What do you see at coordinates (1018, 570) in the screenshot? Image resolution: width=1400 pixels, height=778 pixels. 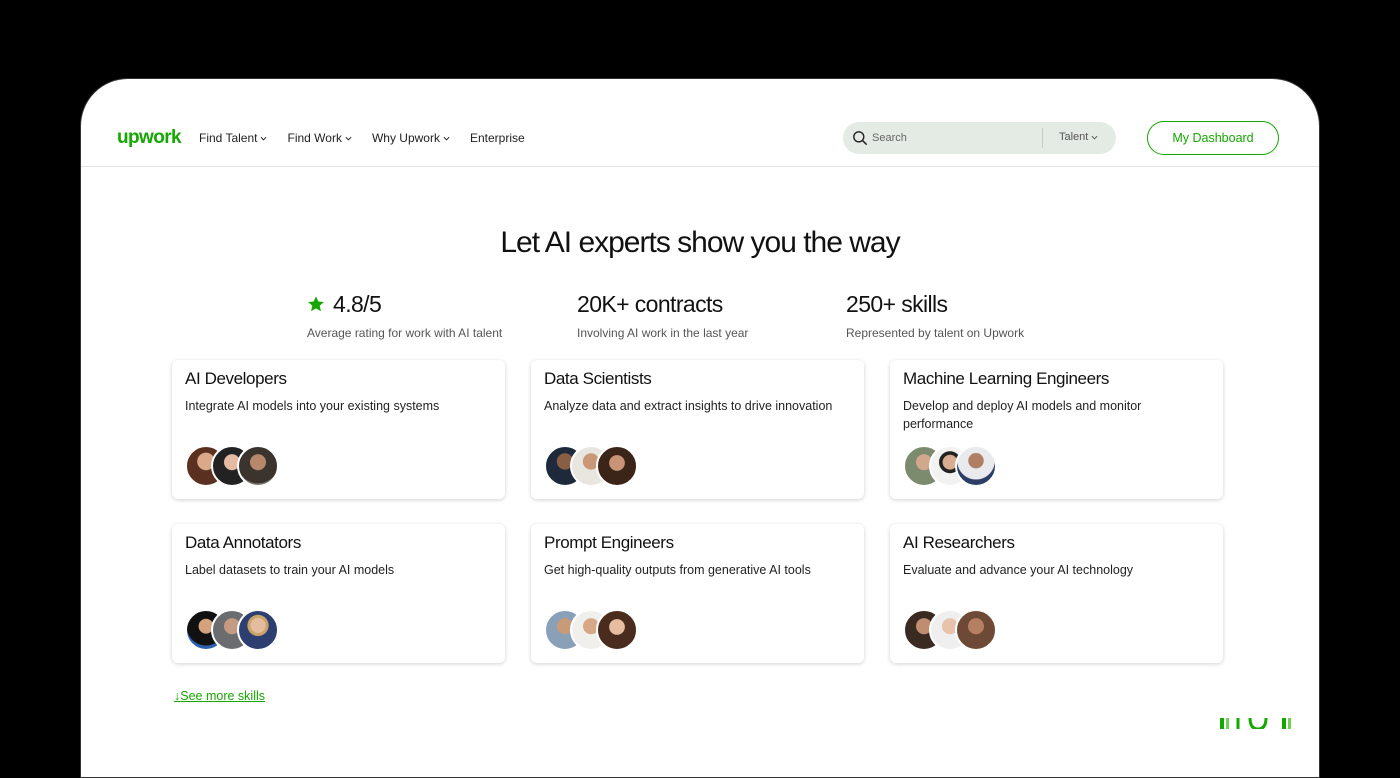 I see `card-description: Evaluate and advance your AI technology` at bounding box center [1018, 570].